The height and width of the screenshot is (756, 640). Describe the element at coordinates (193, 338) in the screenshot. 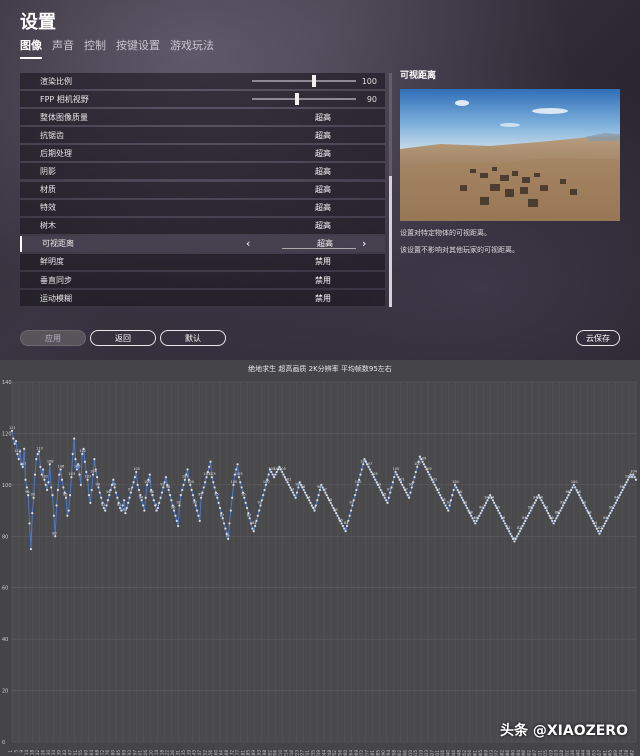

I see `default-button: 默认` at that location.